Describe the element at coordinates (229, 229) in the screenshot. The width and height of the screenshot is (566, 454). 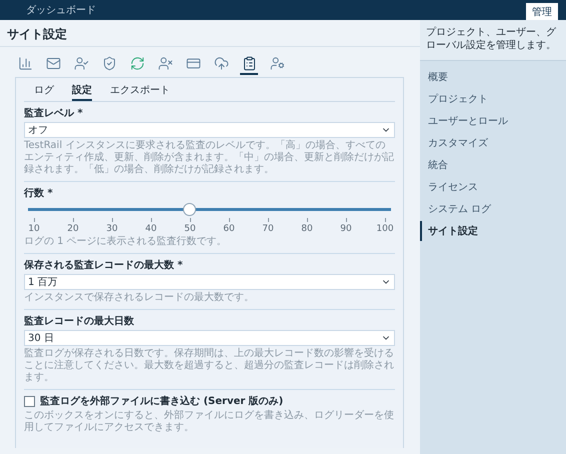
I see `tick-label: 60` at that location.